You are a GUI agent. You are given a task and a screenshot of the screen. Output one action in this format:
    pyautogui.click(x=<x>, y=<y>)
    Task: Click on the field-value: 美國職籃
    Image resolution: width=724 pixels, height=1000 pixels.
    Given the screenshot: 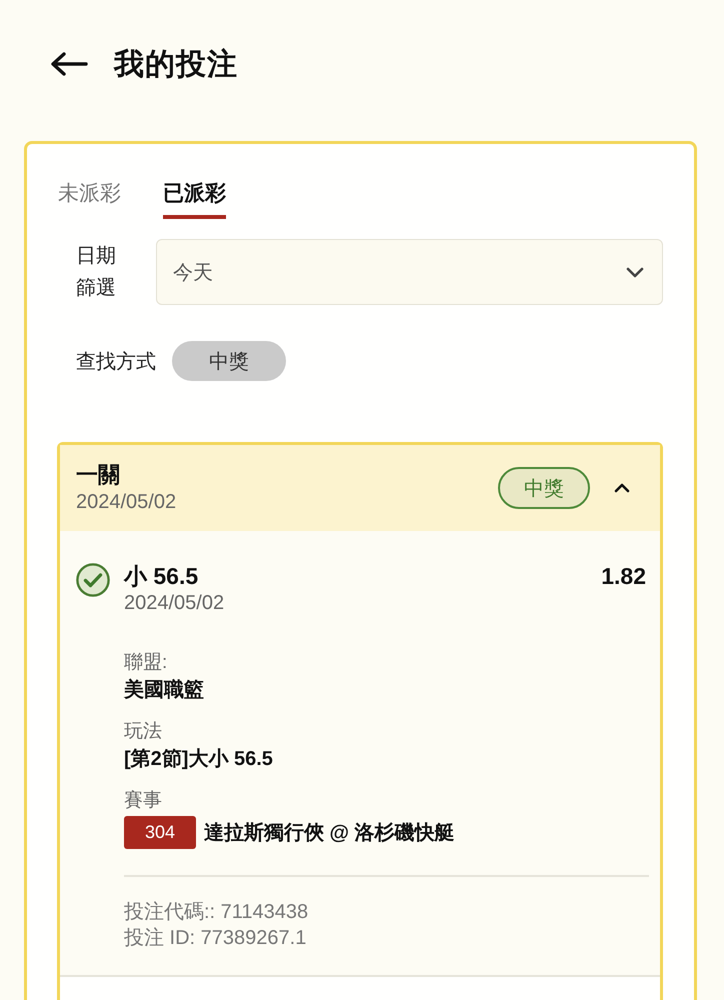 What is the action you would take?
    pyautogui.click(x=164, y=690)
    